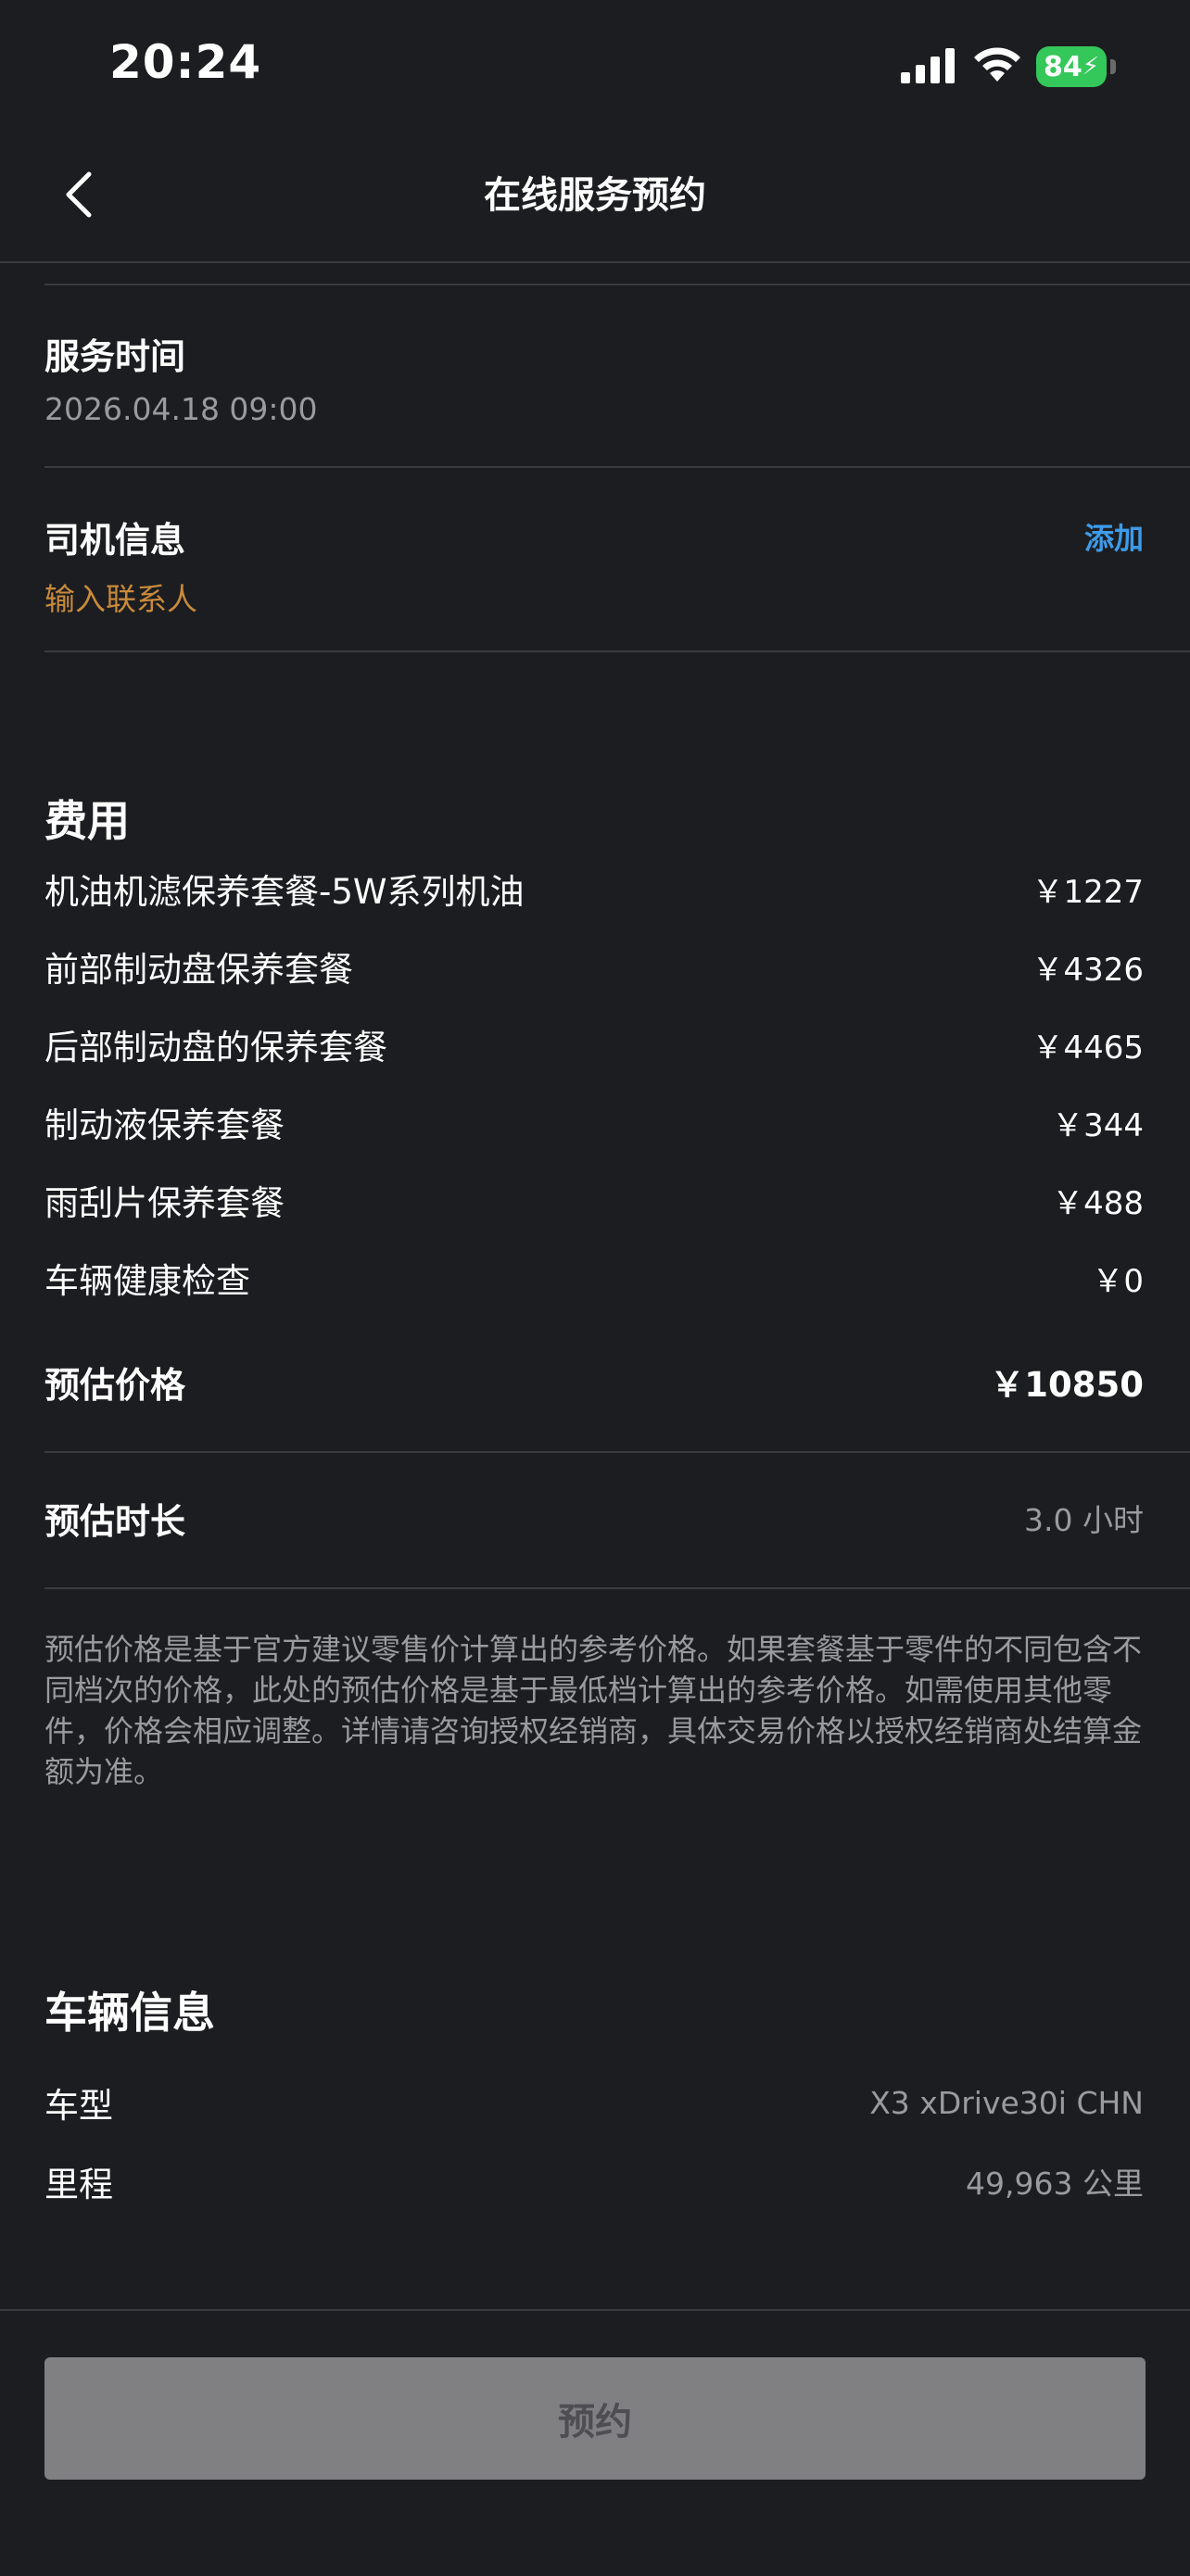  Describe the element at coordinates (594, 1278) in the screenshot. I see `fee-row: 车辆健康检查 ￥0` at that location.